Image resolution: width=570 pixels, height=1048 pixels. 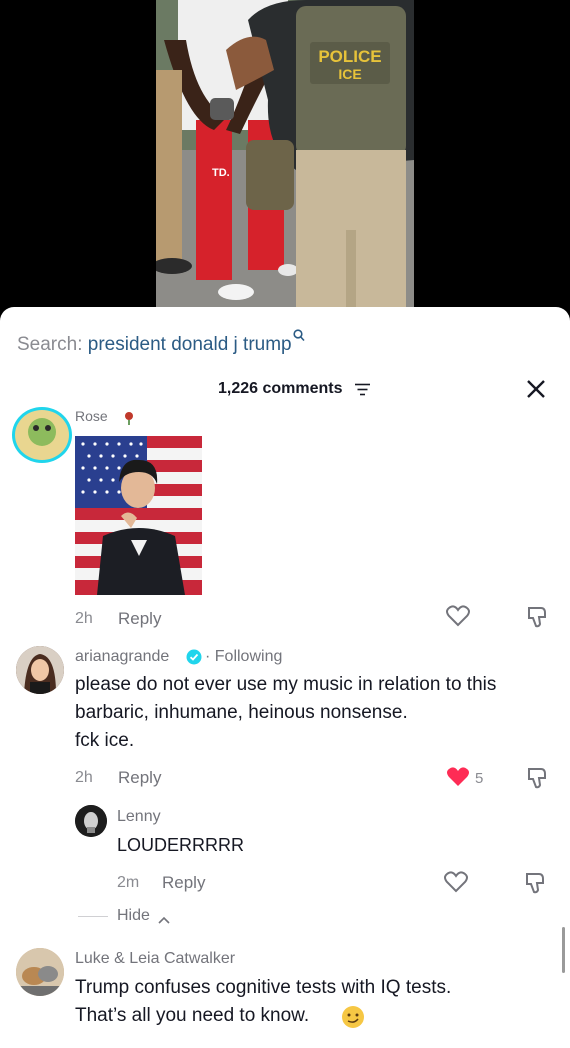 What do you see at coordinates (241, 712) in the screenshot?
I see `comment-text-line: barbaric, inhumane, heinous nonsense.` at bounding box center [241, 712].